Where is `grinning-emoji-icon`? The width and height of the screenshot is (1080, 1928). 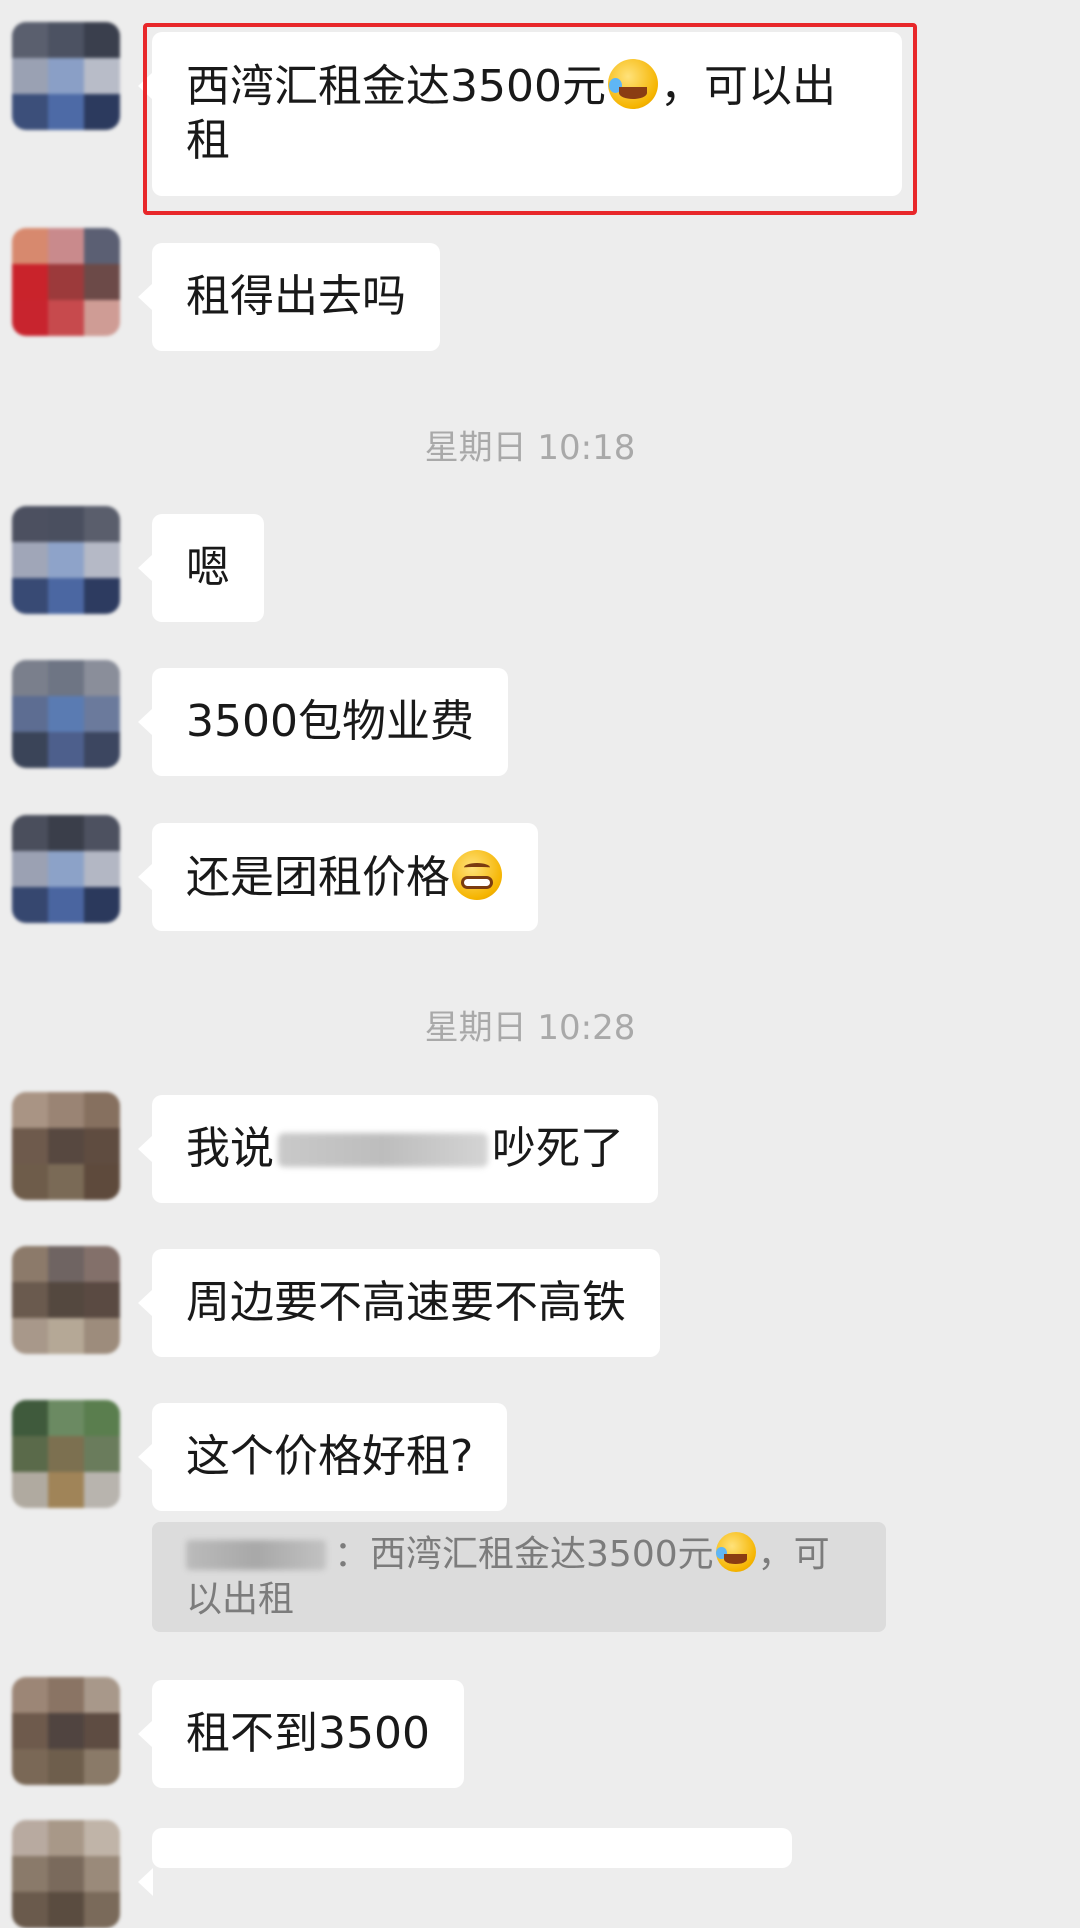
grinning-emoji-icon is located at coordinates (477, 875).